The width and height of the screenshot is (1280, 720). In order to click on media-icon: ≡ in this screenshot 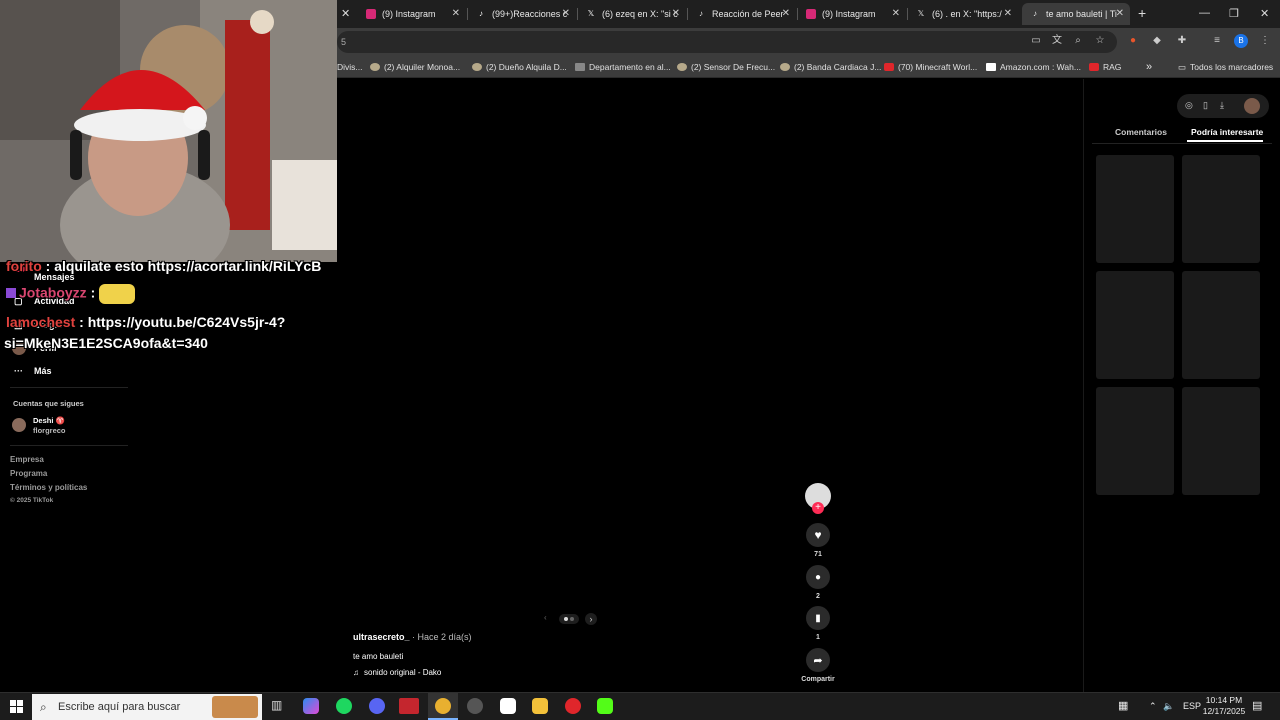, I will do `click(1217, 41)`.